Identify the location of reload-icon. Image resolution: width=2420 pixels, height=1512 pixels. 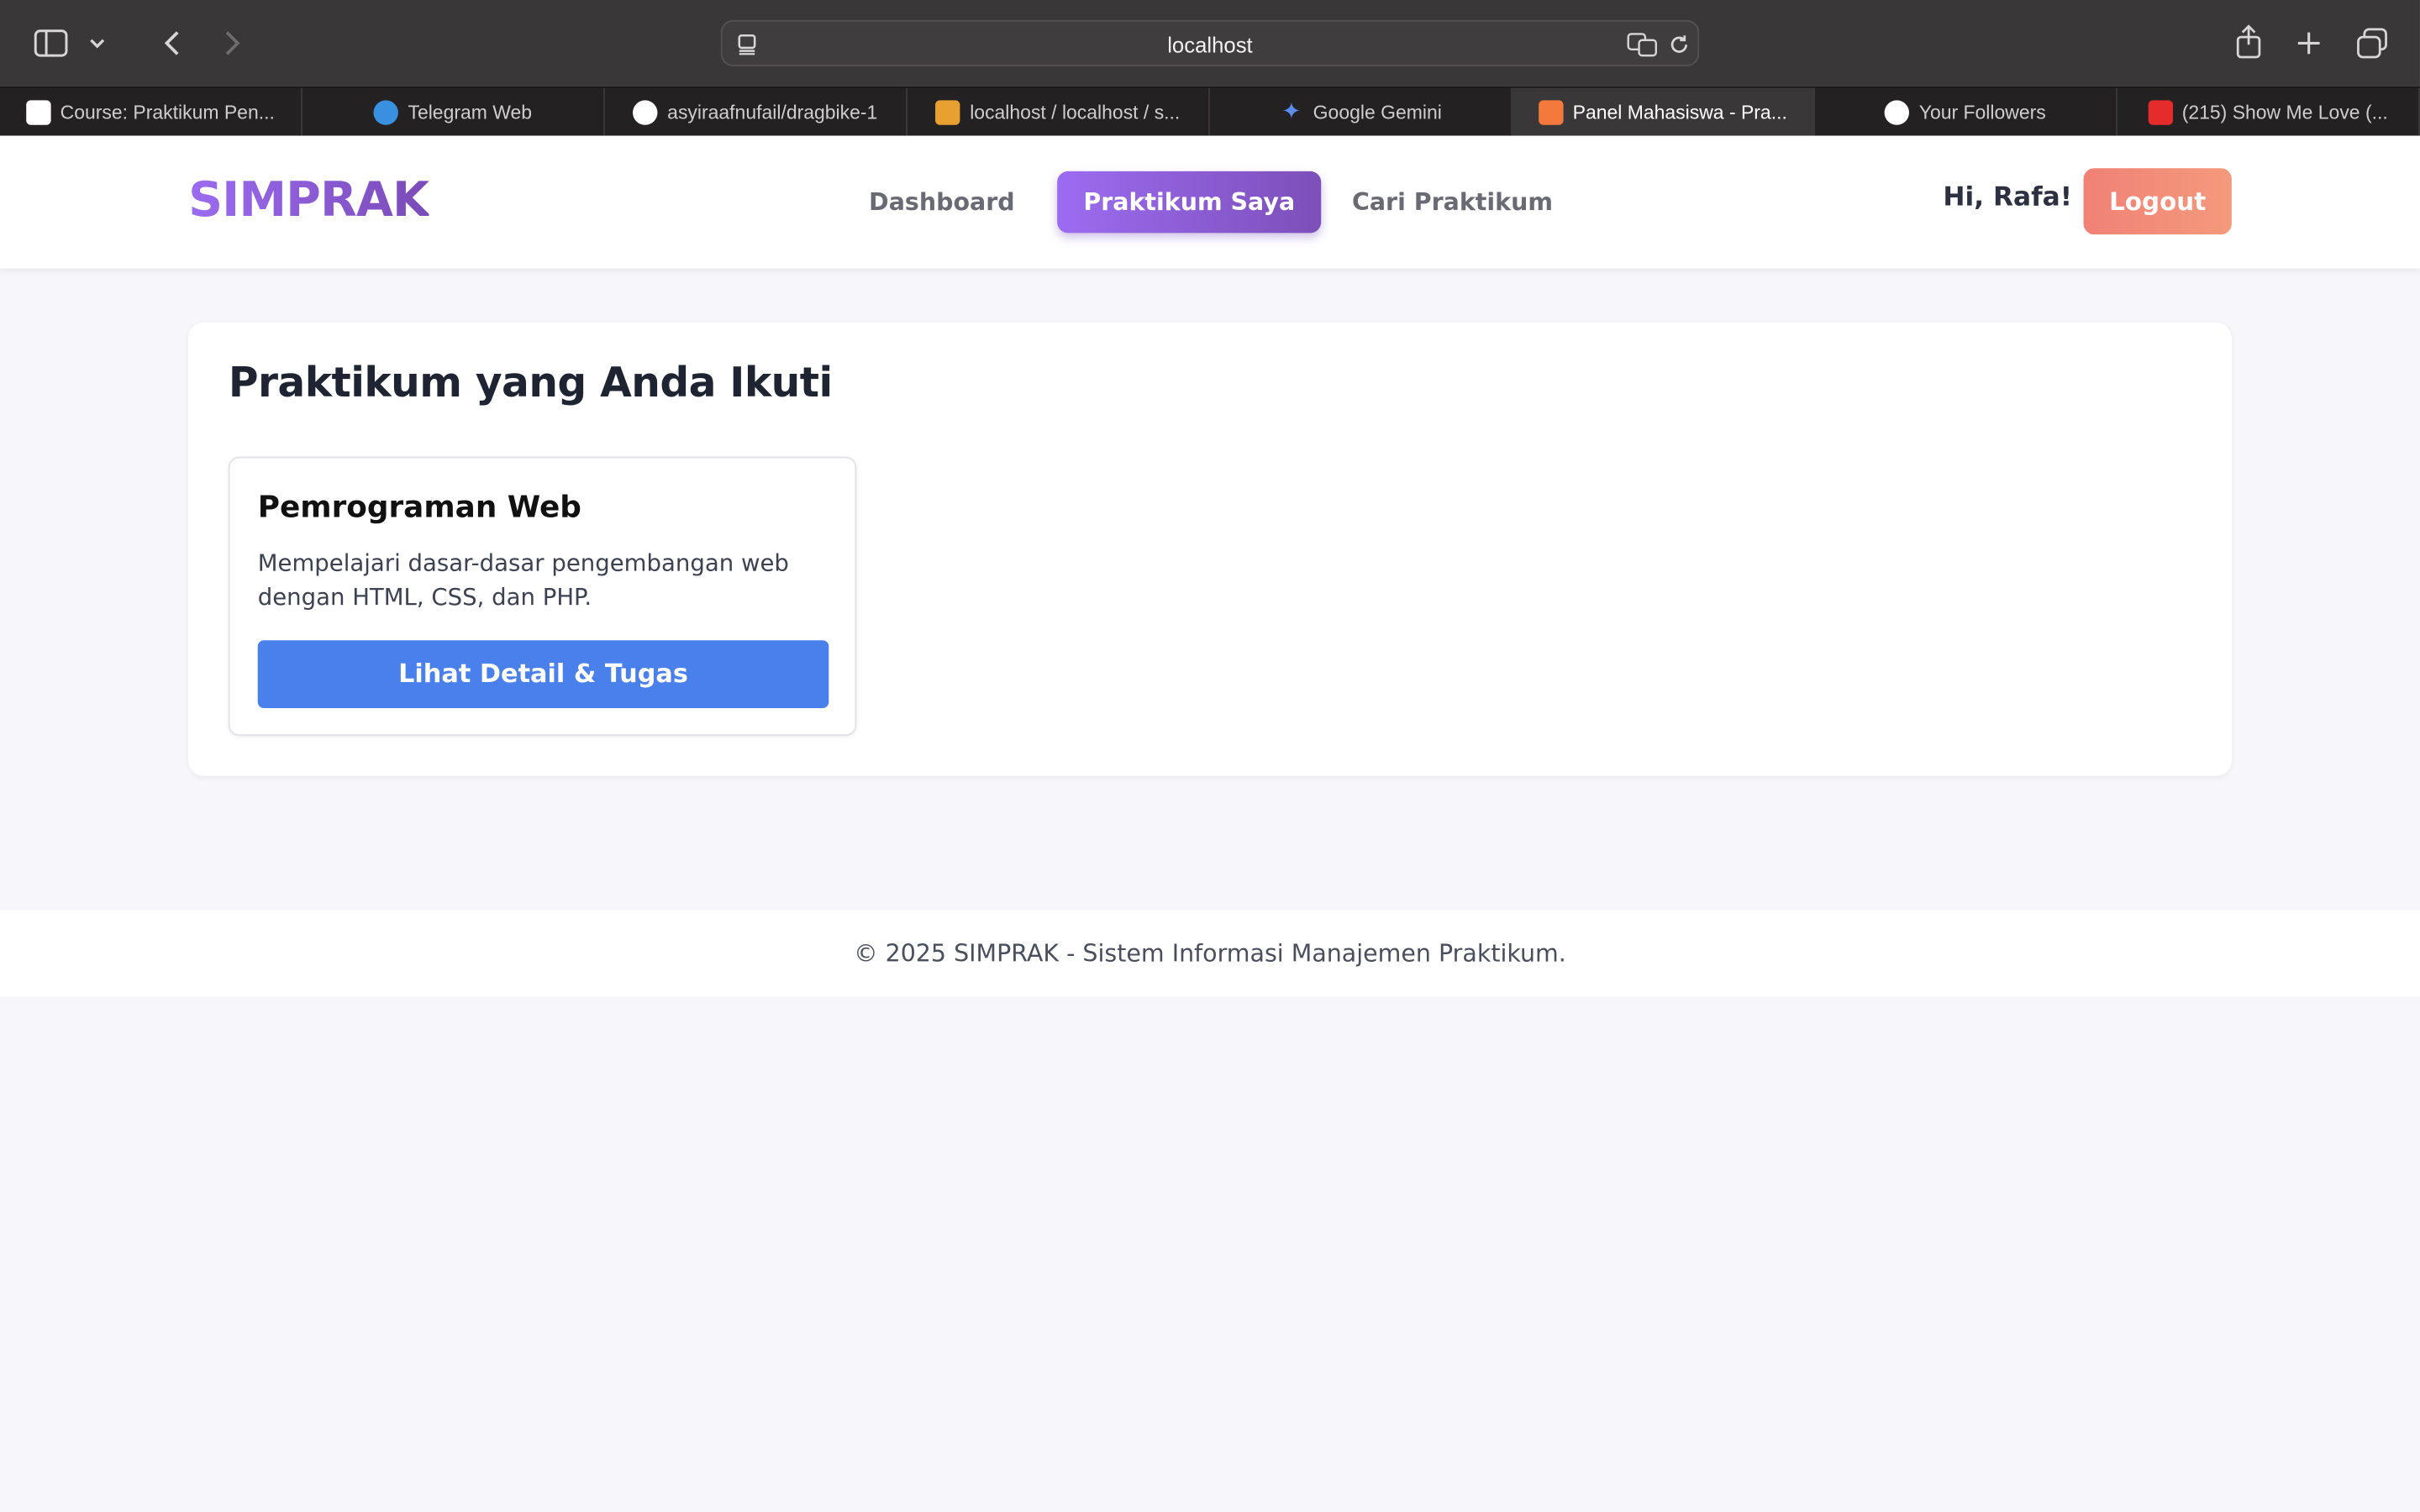
(1679, 44).